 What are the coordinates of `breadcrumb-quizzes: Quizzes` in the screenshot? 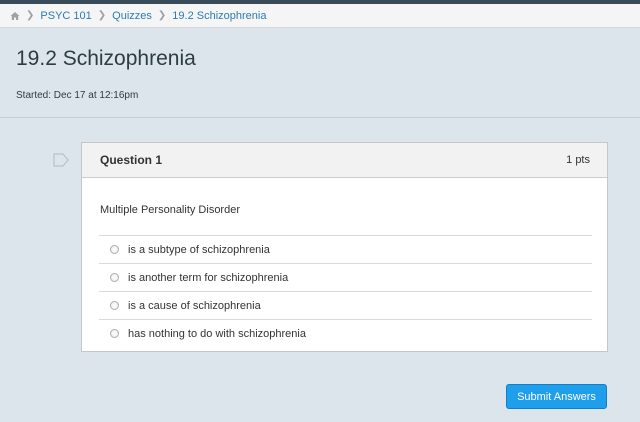 It's located at (132, 16).